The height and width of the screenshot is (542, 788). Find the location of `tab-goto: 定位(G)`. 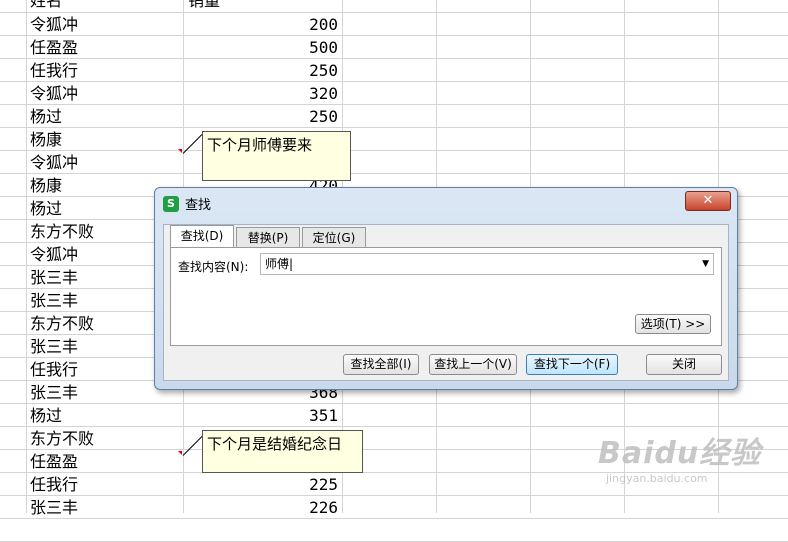

tab-goto: 定位(G) is located at coordinates (334, 237).